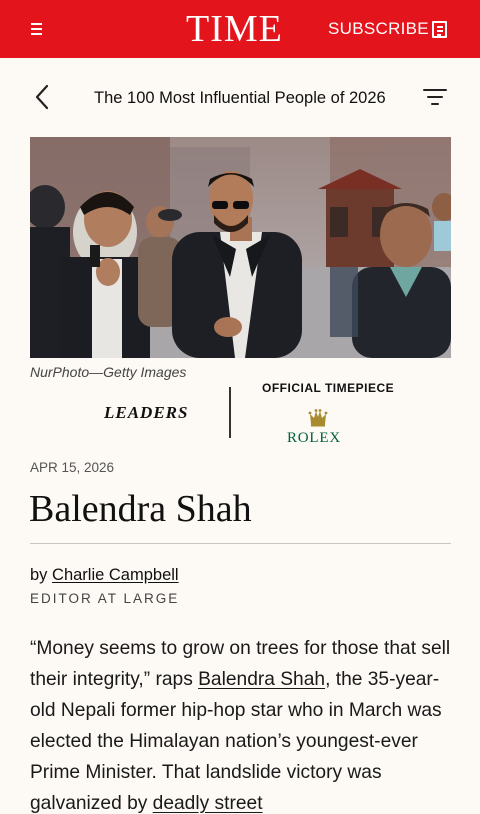 This screenshot has width=480, height=814. Describe the element at coordinates (37, 29) in the screenshot. I see `hamburger-menu-icon` at that location.